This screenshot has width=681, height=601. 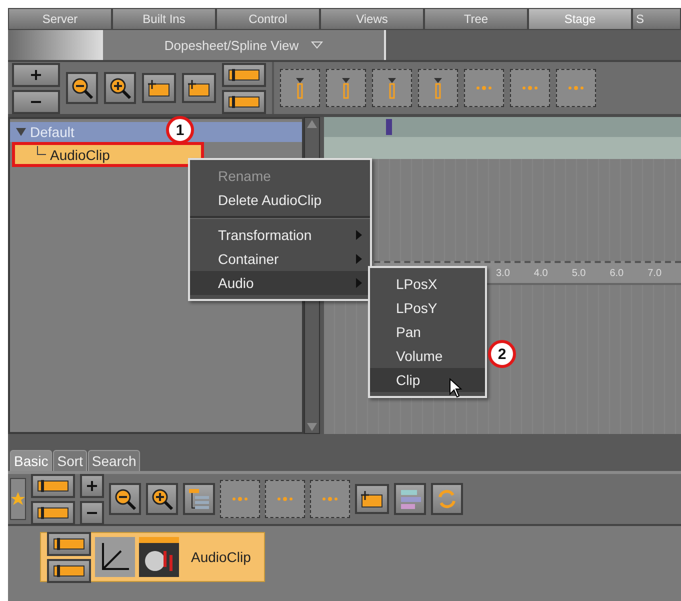 I want to click on tab: Control, so click(x=268, y=19).